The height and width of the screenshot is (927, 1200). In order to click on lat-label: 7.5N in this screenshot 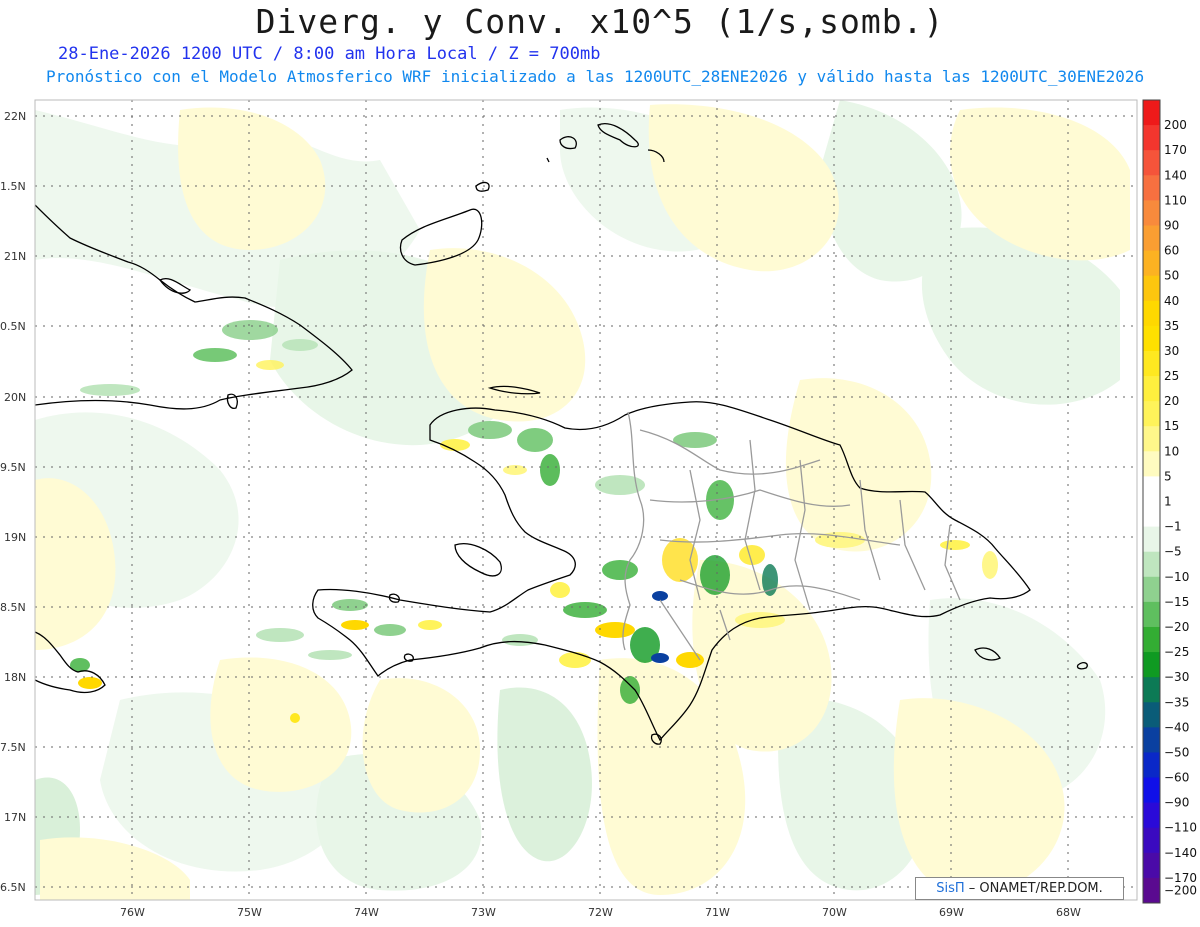, I will do `click(13, 747)`.